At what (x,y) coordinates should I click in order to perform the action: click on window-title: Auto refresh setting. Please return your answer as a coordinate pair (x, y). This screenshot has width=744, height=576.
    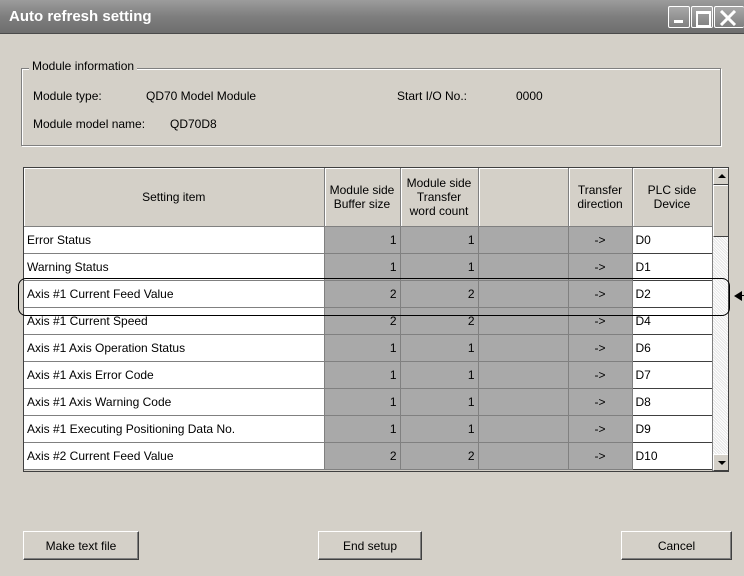
    Looking at the image, I should click on (80, 16).